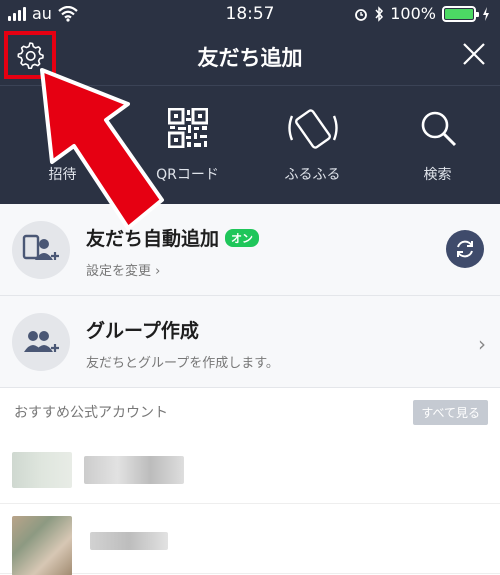 This screenshot has width=500, height=575. Describe the element at coordinates (91, 413) in the screenshot. I see `section-title: おすすめ公式アカウント` at that location.